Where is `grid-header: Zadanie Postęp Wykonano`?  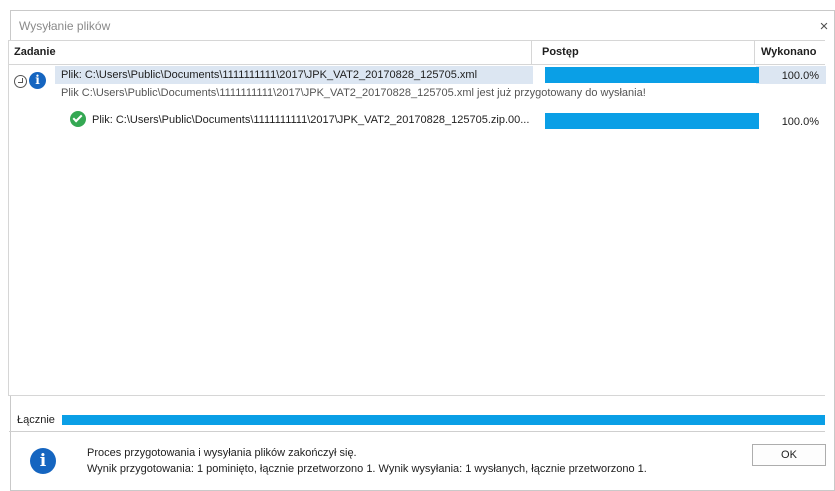
grid-header: Zadanie Postęp Wykonano is located at coordinates (417, 53).